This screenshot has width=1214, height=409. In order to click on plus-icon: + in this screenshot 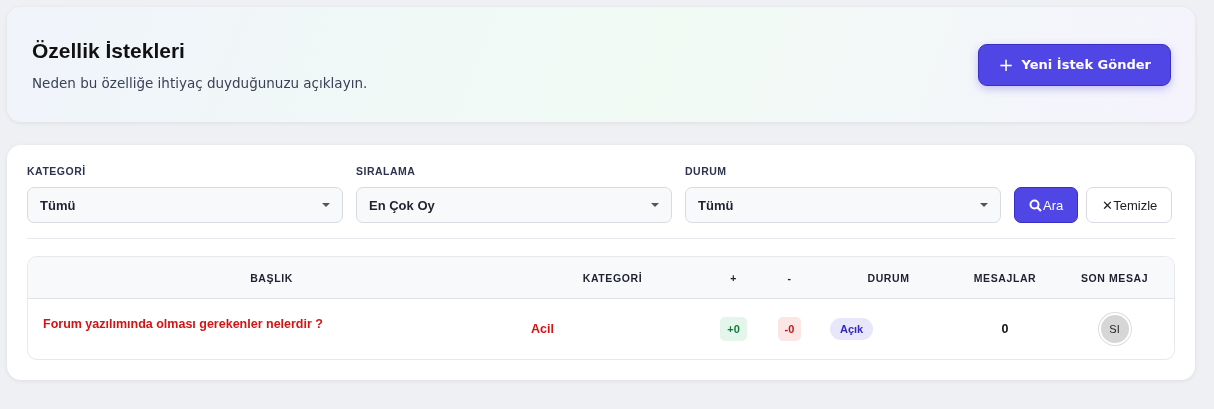, I will do `click(1006, 64)`.